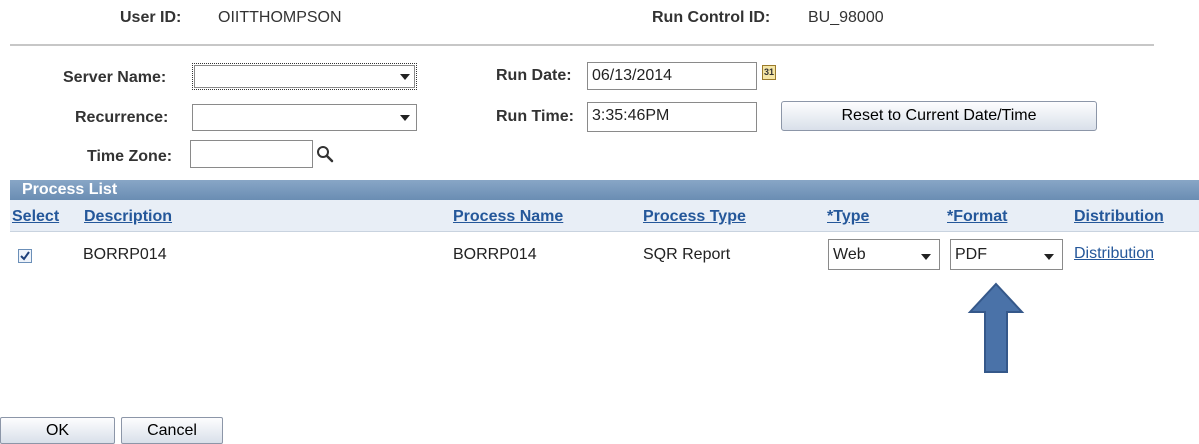  I want to click on time-zone-input, so click(251, 154).